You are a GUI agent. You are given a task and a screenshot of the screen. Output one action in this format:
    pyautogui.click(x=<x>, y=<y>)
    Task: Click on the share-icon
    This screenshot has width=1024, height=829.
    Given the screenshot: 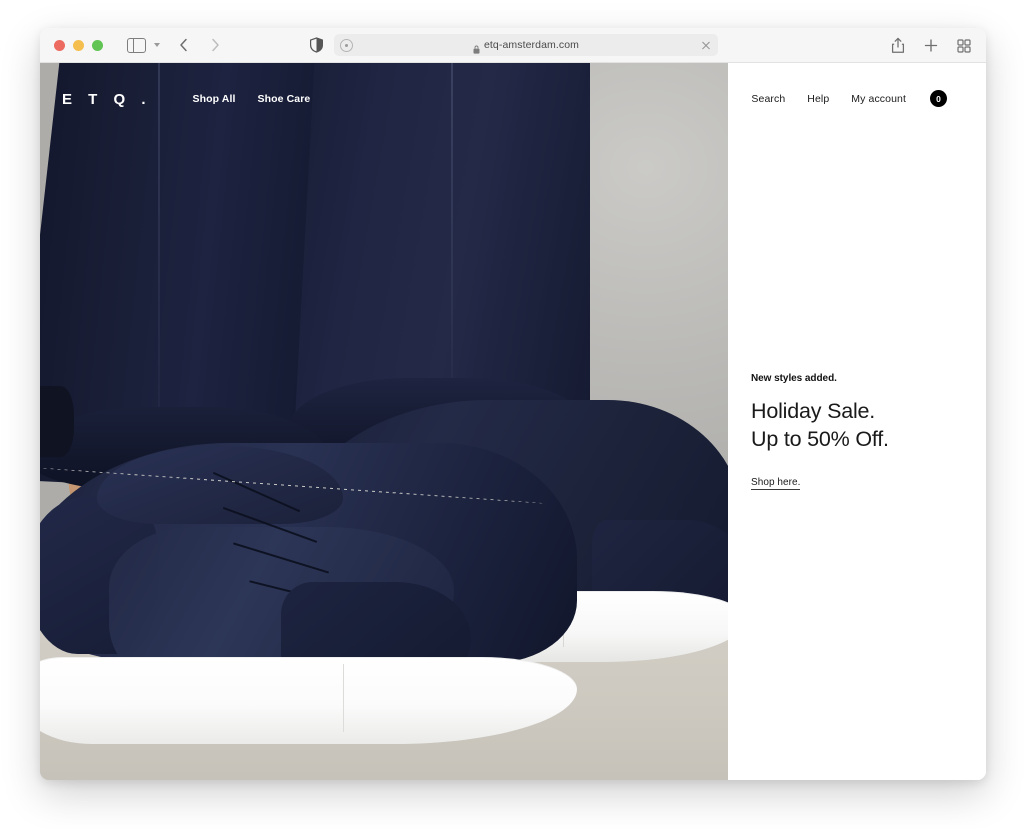 What is the action you would take?
    pyautogui.click(x=898, y=45)
    